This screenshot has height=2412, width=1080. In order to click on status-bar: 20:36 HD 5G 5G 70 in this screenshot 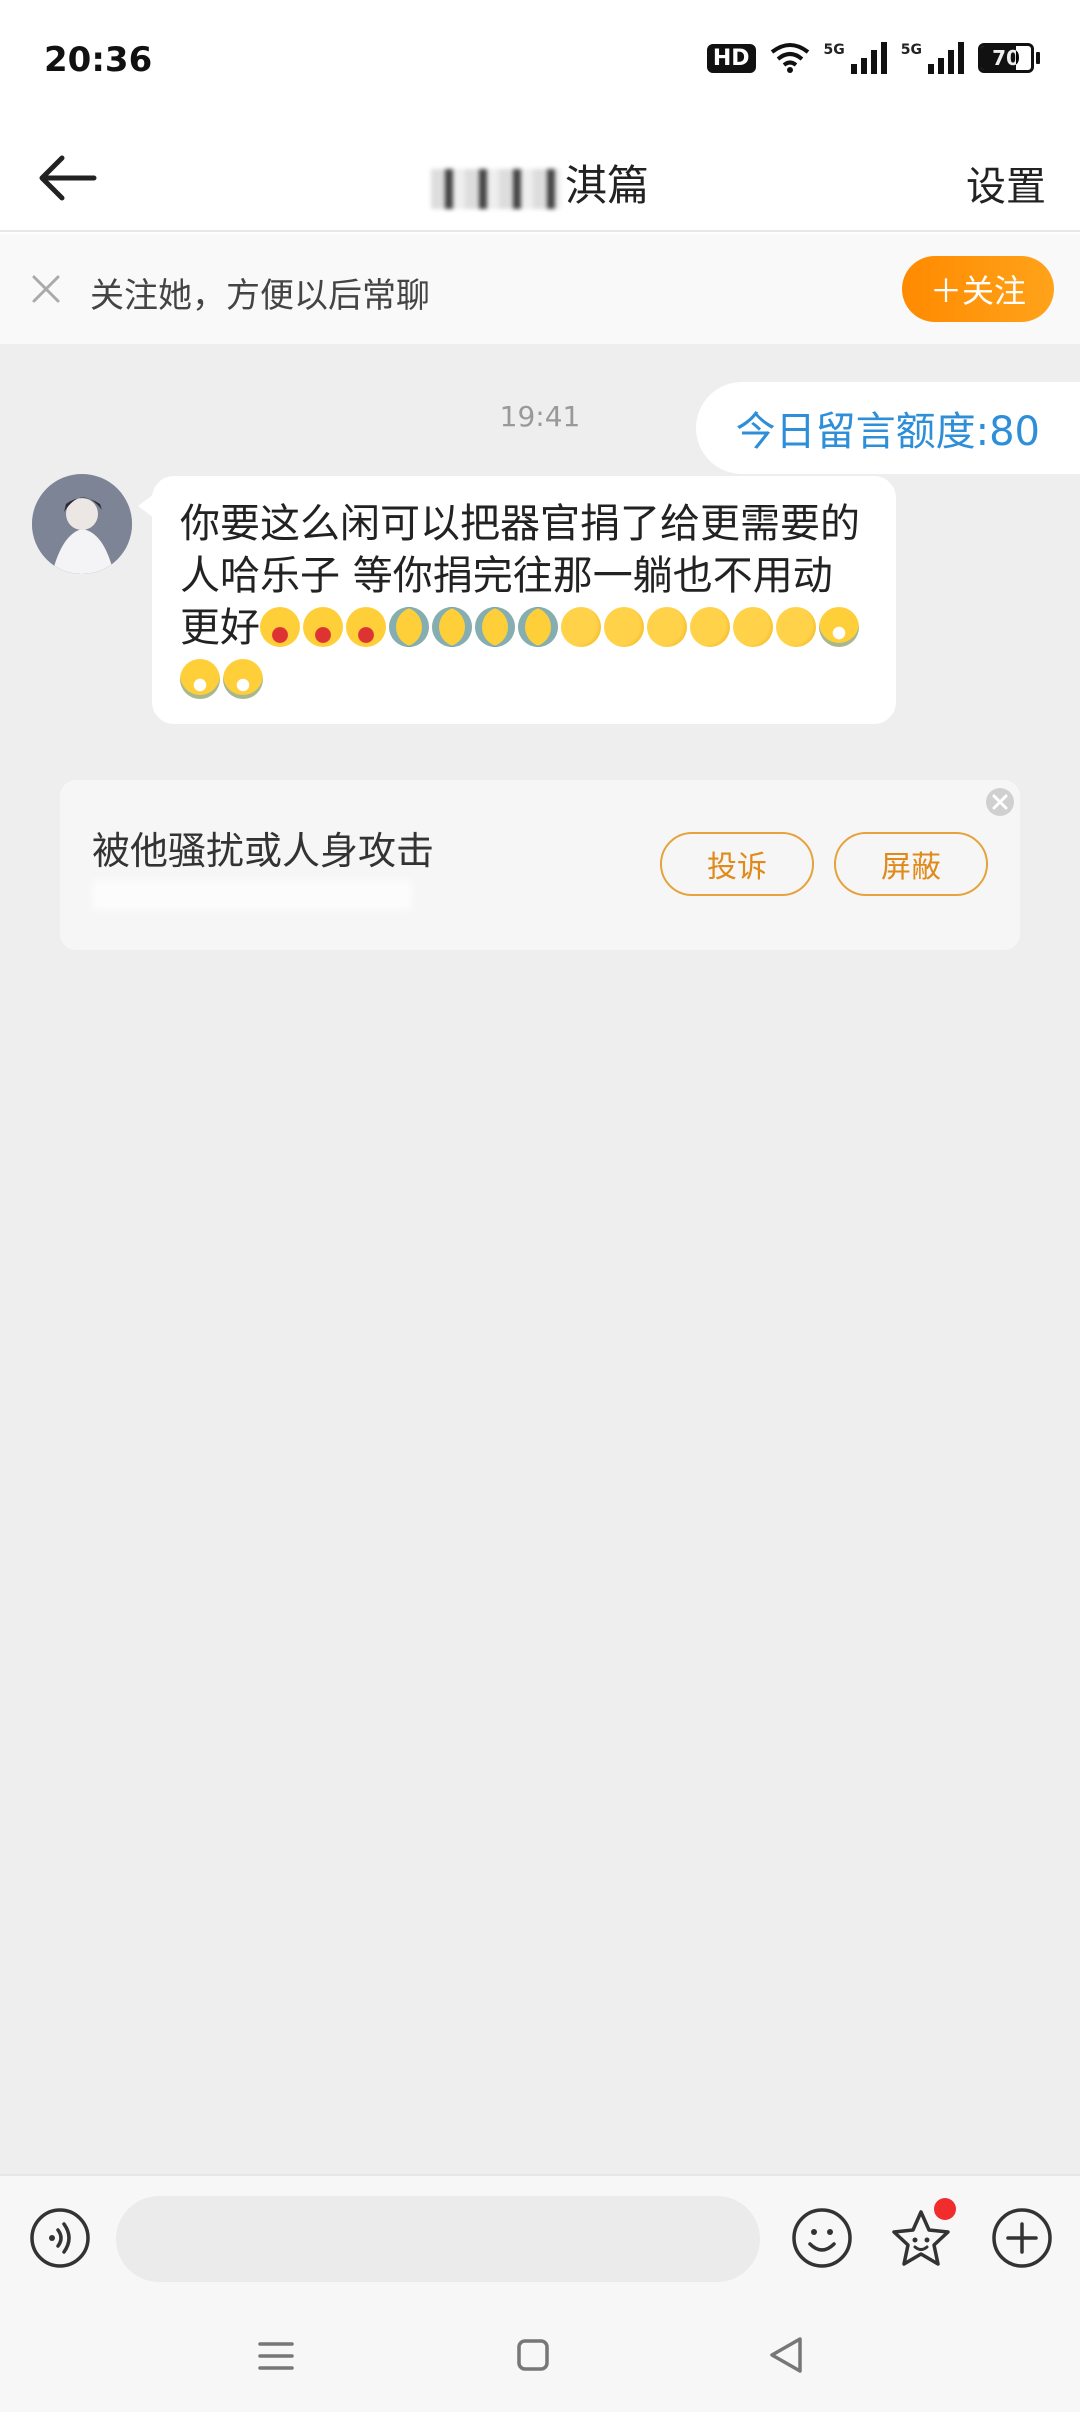, I will do `click(540, 60)`.